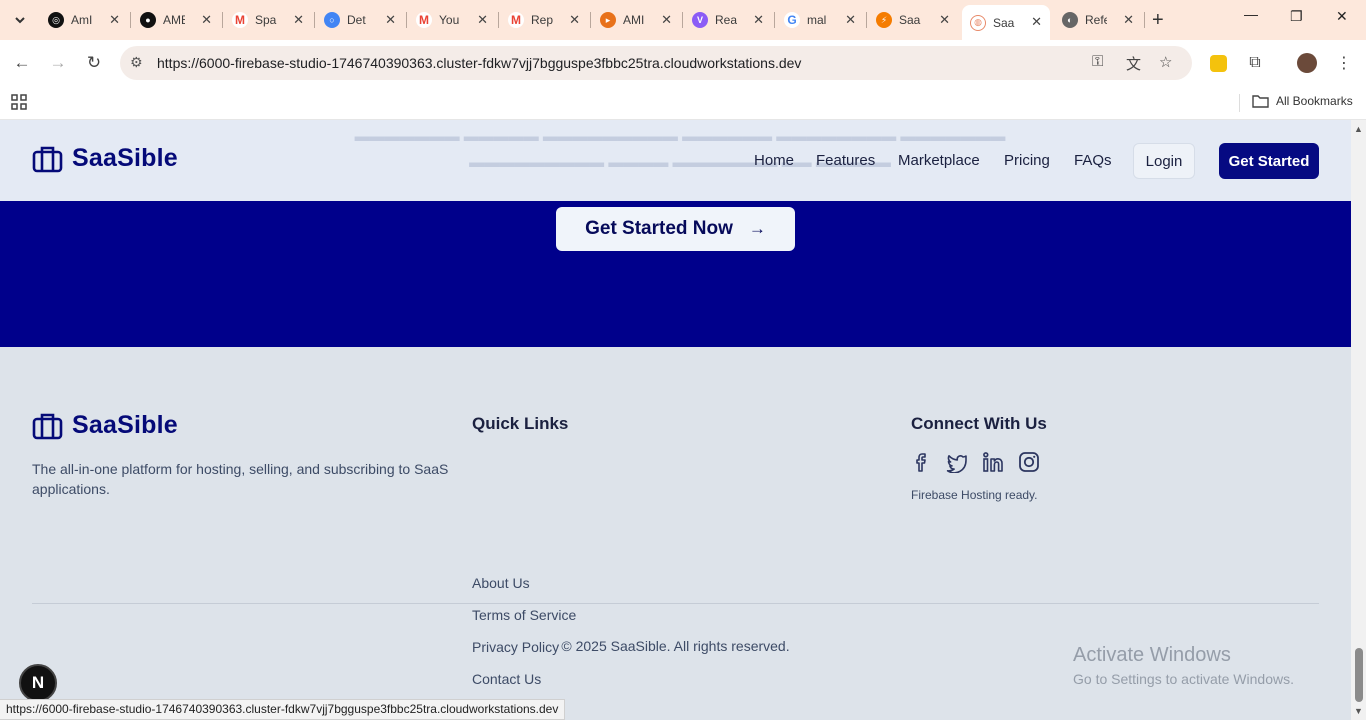 The width and height of the screenshot is (1366, 720). What do you see at coordinates (1027, 160) in the screenshot?
I see `nav-pricing: Pricing` at bounding box center [1027, 160].